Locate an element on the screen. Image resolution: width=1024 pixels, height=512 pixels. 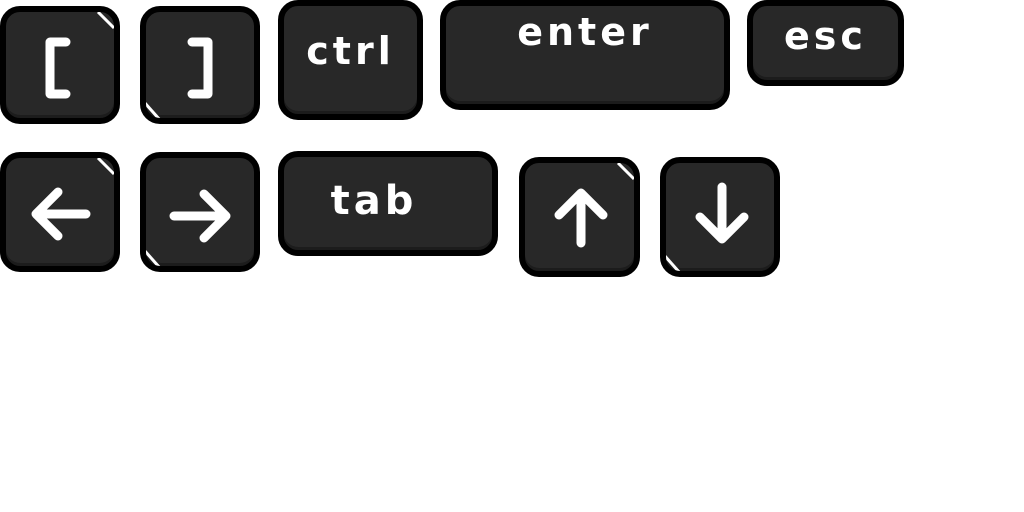
arrow-up-icon is located at coordinates (581, 218).